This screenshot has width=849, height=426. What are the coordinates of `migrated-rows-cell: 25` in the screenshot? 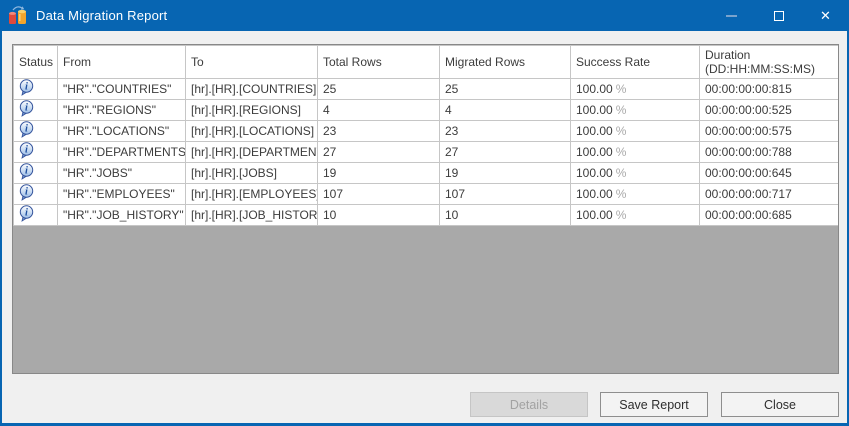 It's located at (505, 89).